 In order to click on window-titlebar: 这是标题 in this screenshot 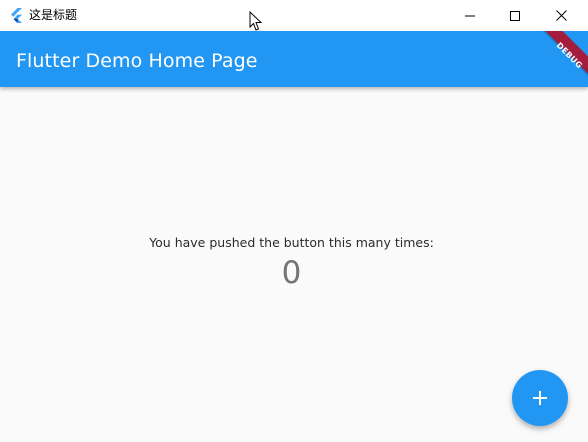, I will do `click(294, 16)`.